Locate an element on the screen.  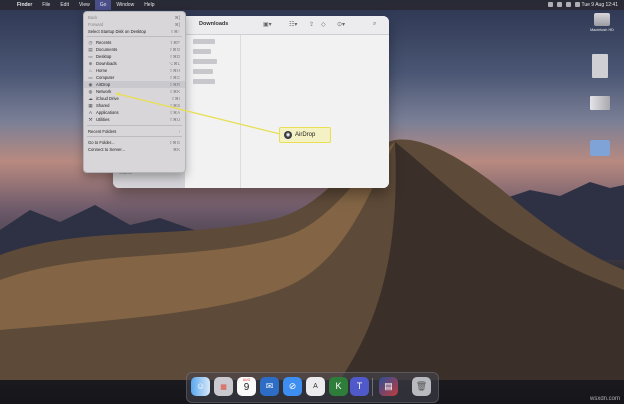
photo-folder-icon: ▤ is located at coordinates (388, 386).